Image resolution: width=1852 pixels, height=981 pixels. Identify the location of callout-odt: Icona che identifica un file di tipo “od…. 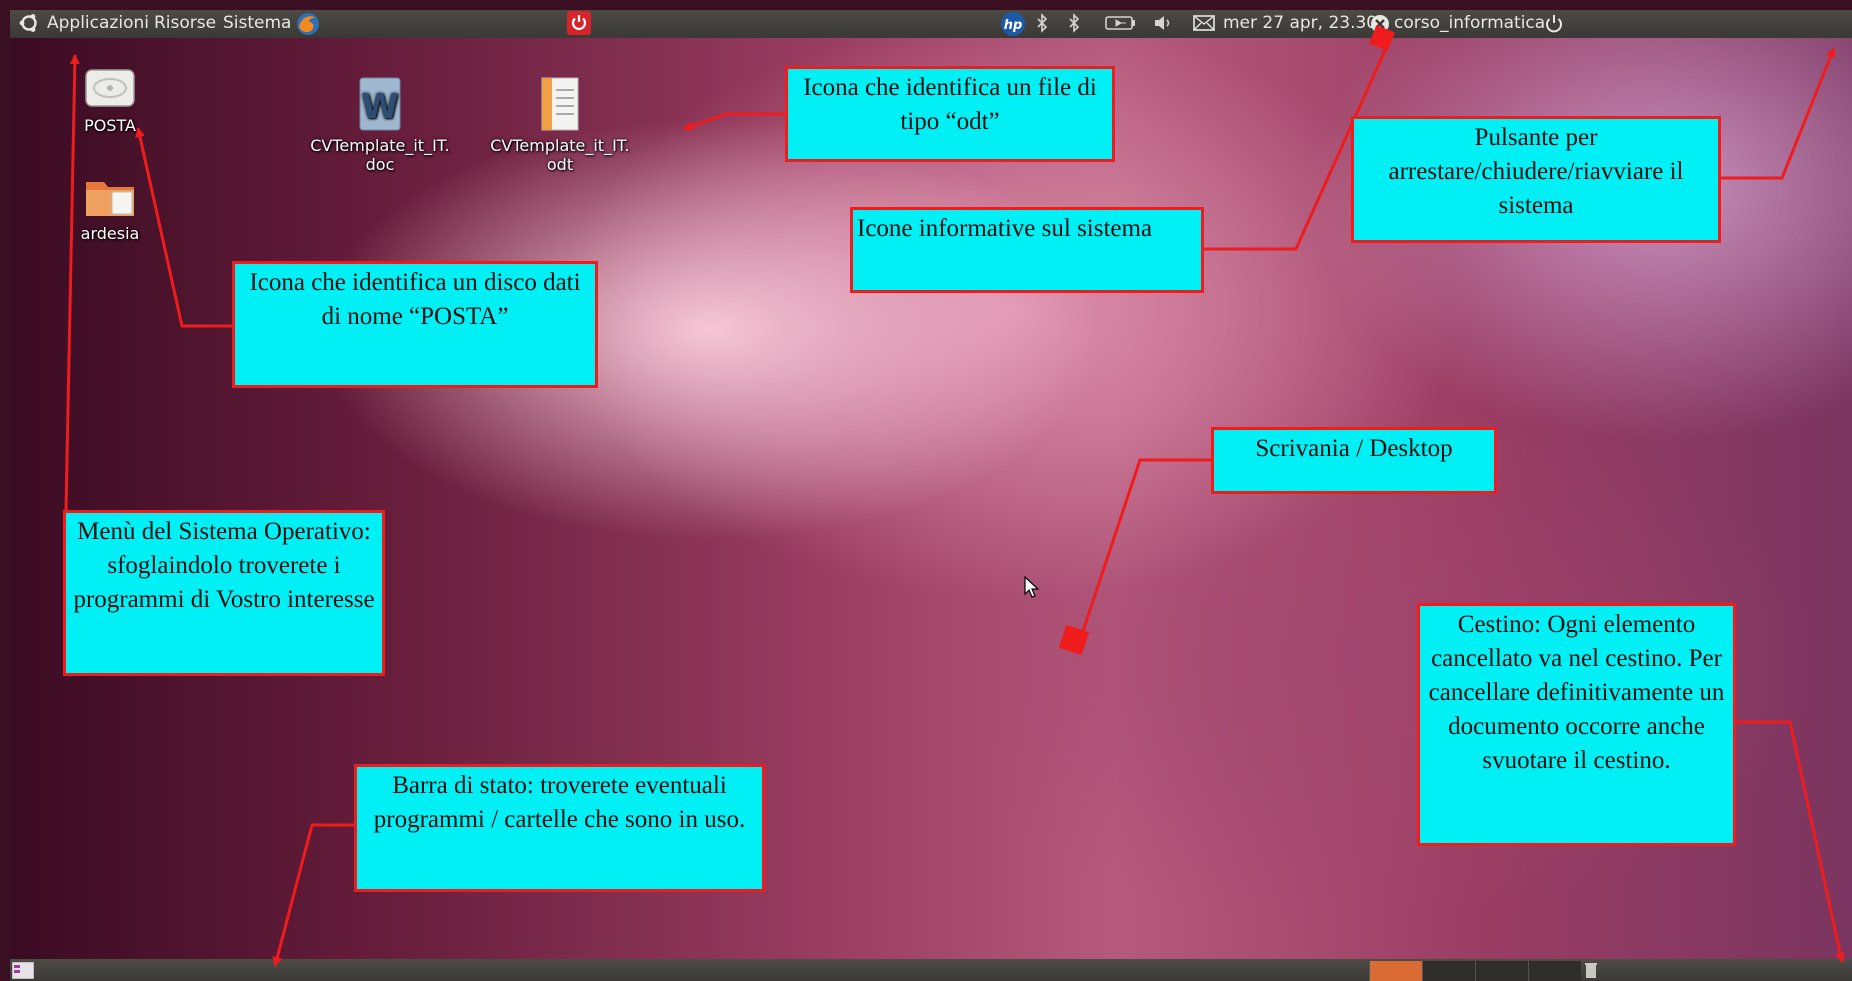
(950, 114).